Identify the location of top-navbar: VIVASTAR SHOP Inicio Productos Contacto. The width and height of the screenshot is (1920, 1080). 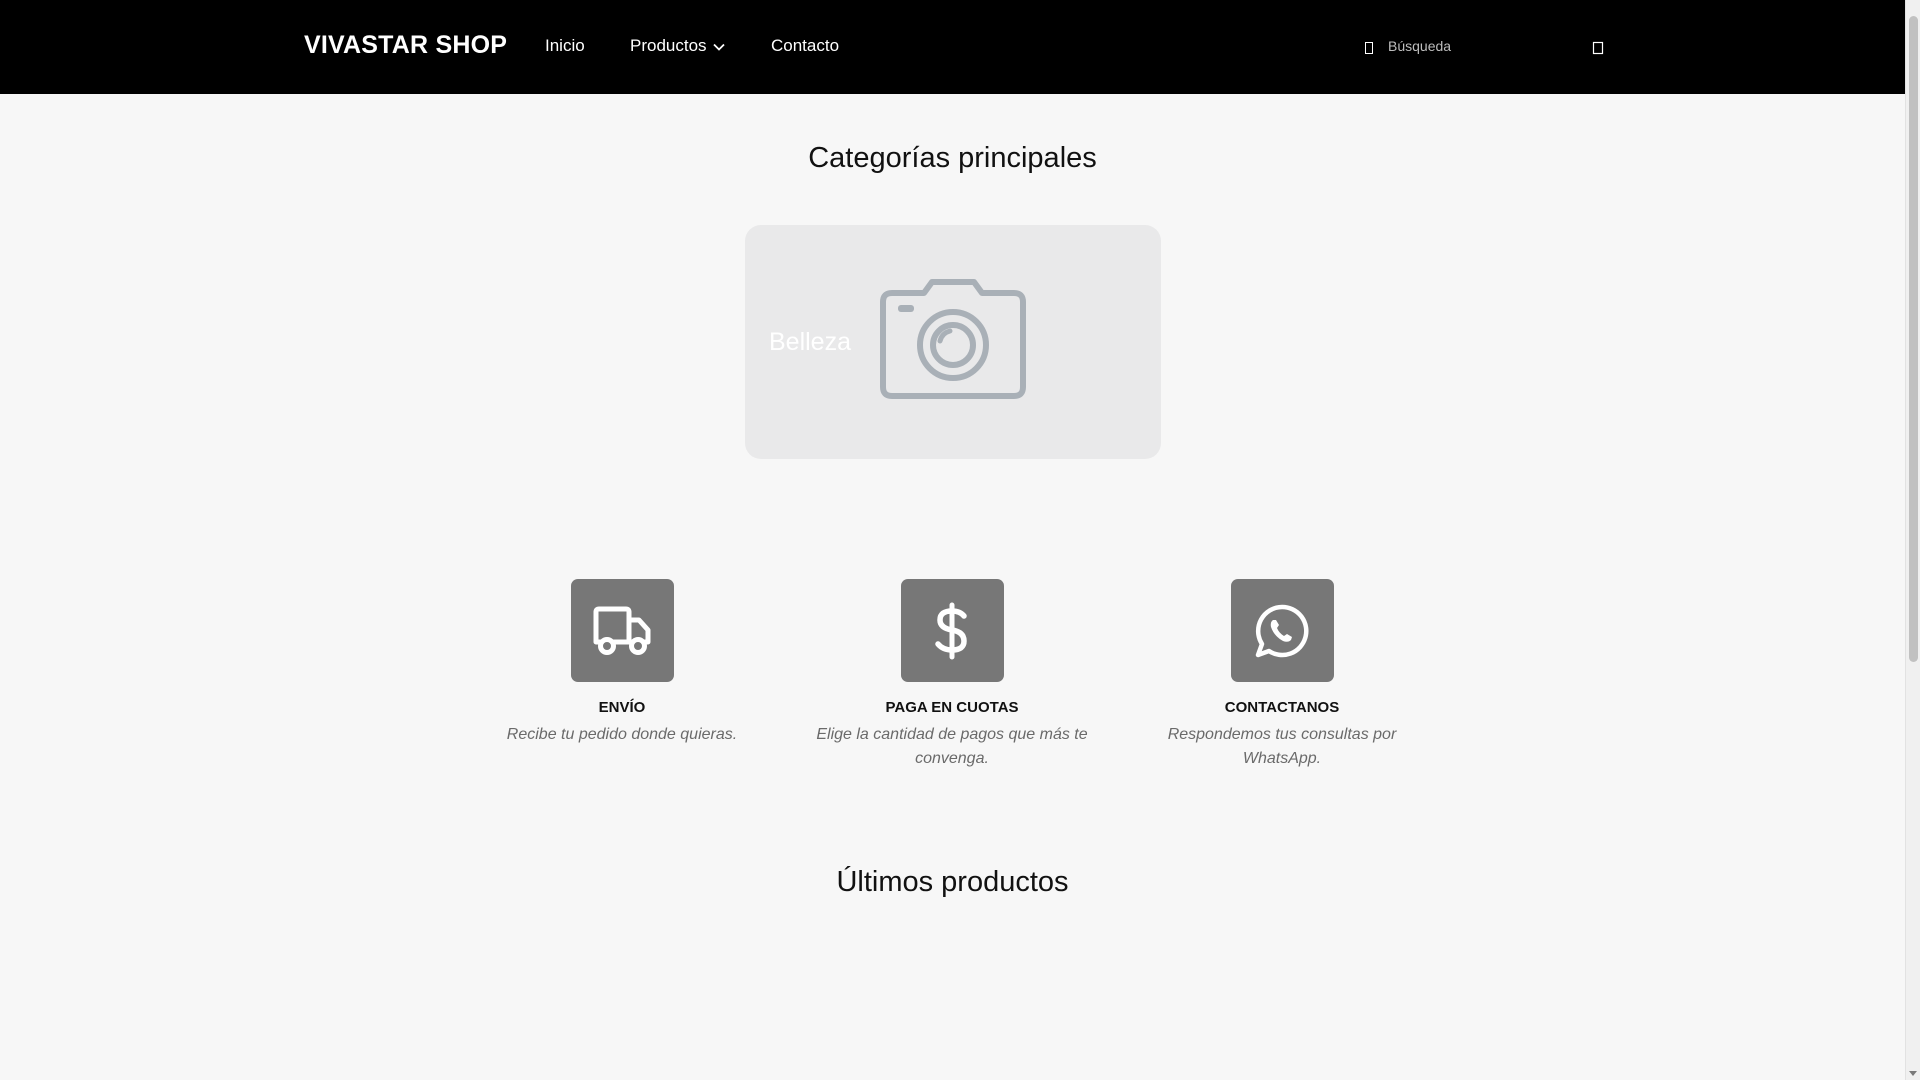
(952, 47).